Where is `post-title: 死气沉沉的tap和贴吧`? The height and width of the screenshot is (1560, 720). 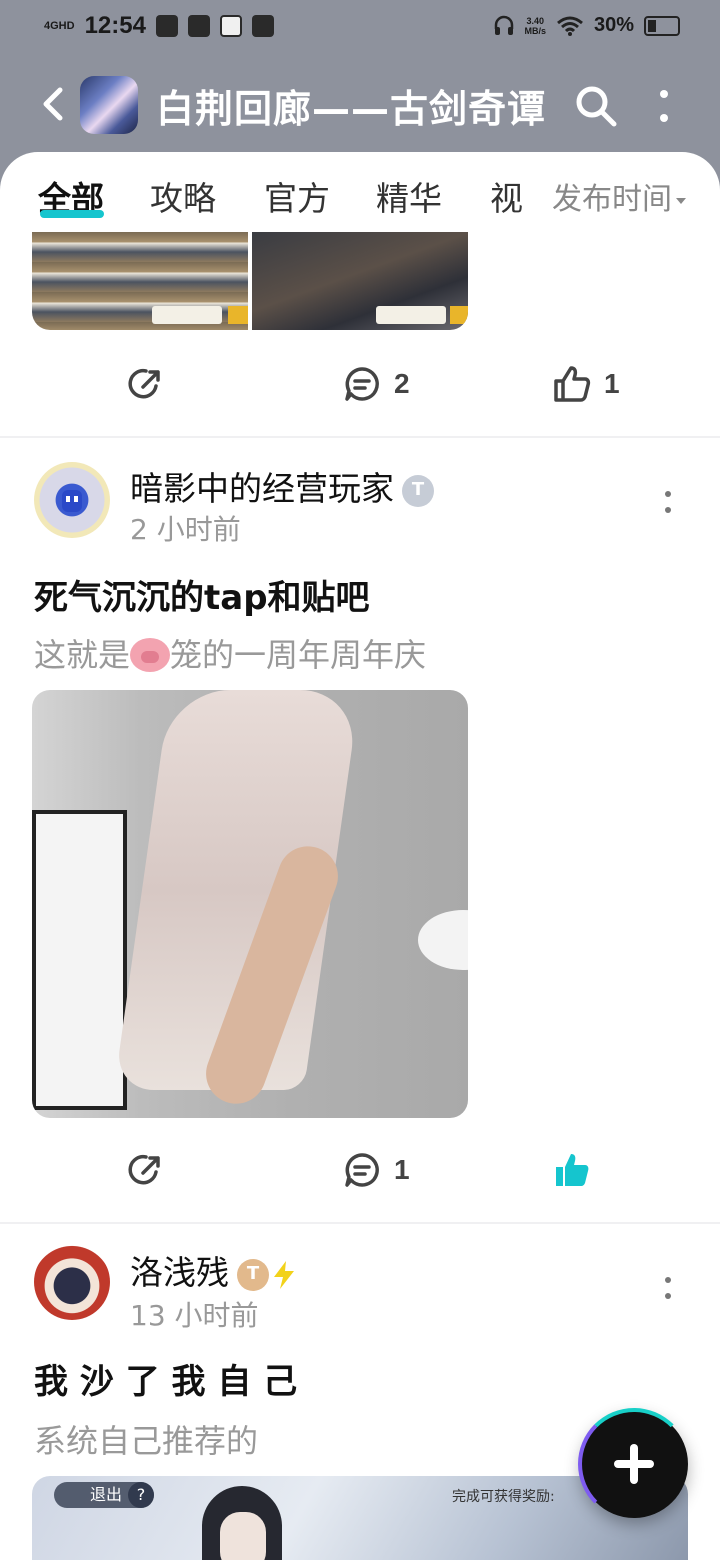
post-title: 死气沉沉的tap和贴吧 is located at coordinates (202, 598).